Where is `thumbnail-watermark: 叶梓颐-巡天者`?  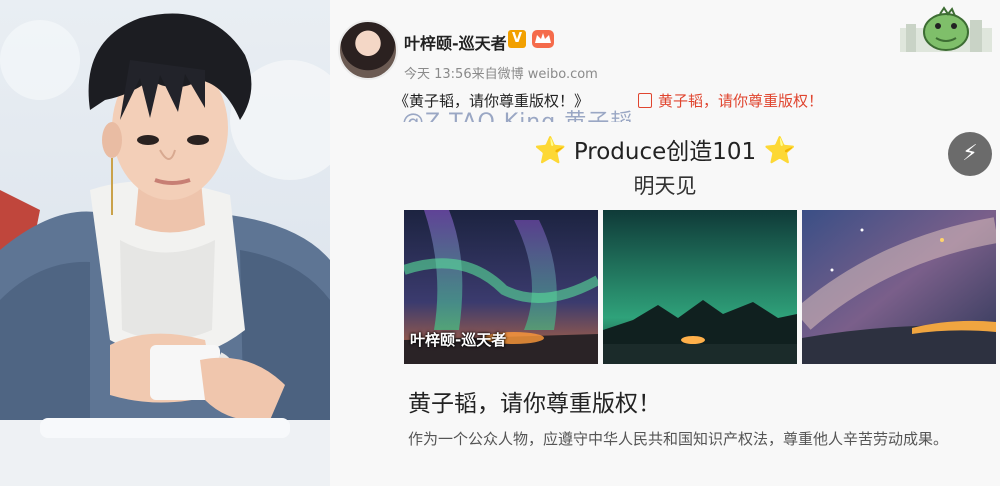 thumbnail-watermark: 叶梓颐-巡天者 is located at coordinates (458, 340).